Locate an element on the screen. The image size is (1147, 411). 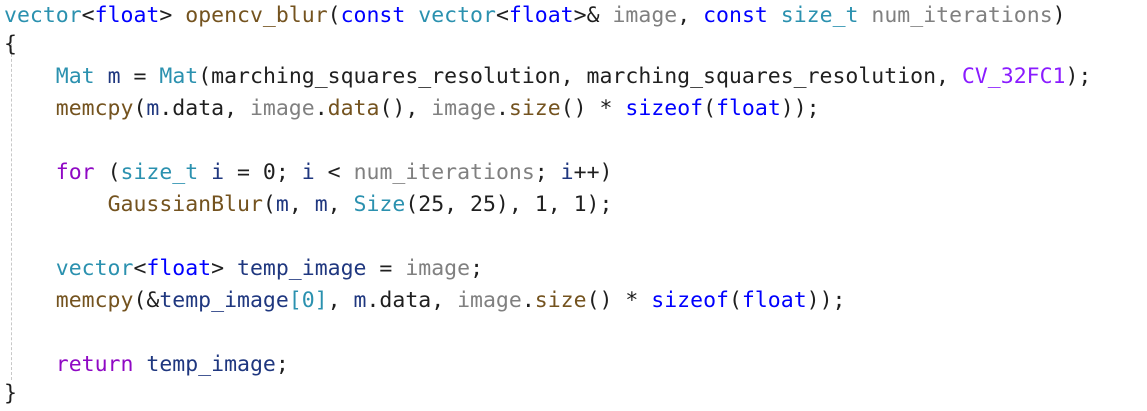
code-line: } is located at coordinates (10, 394).